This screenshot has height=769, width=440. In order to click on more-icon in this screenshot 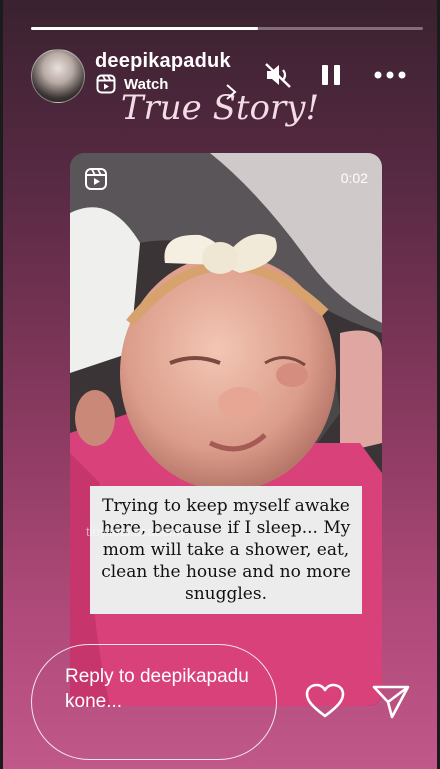, I will do `click(390, 75)`.